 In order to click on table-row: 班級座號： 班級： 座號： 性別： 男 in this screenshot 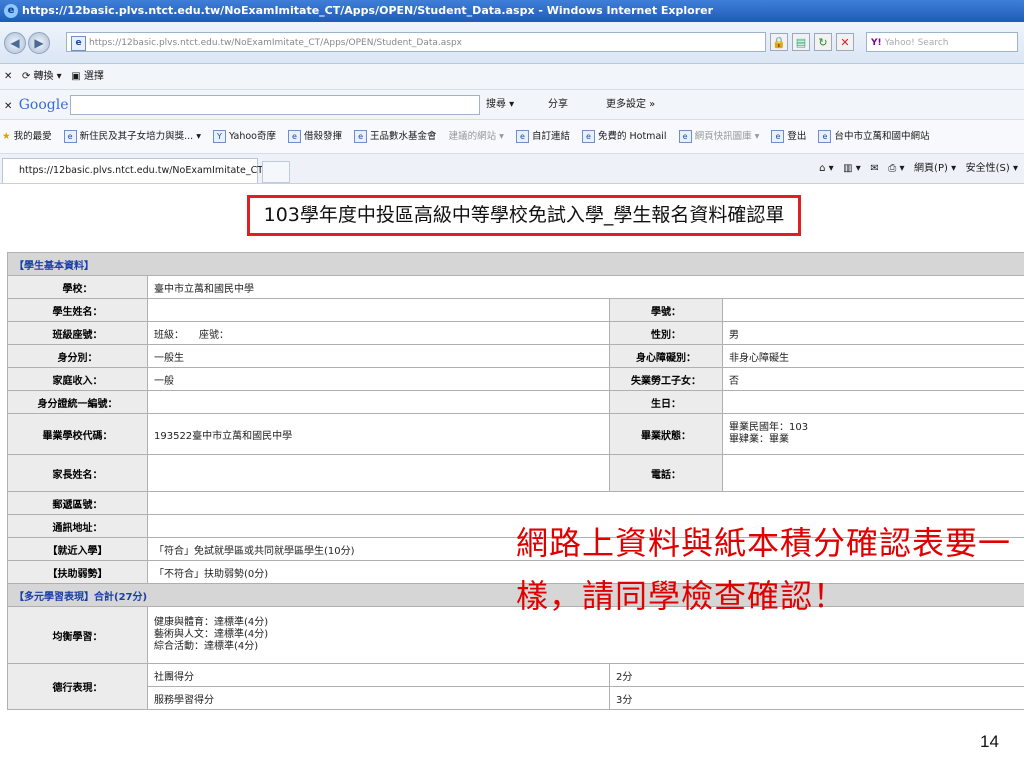, I will do `click(515, 333)`.